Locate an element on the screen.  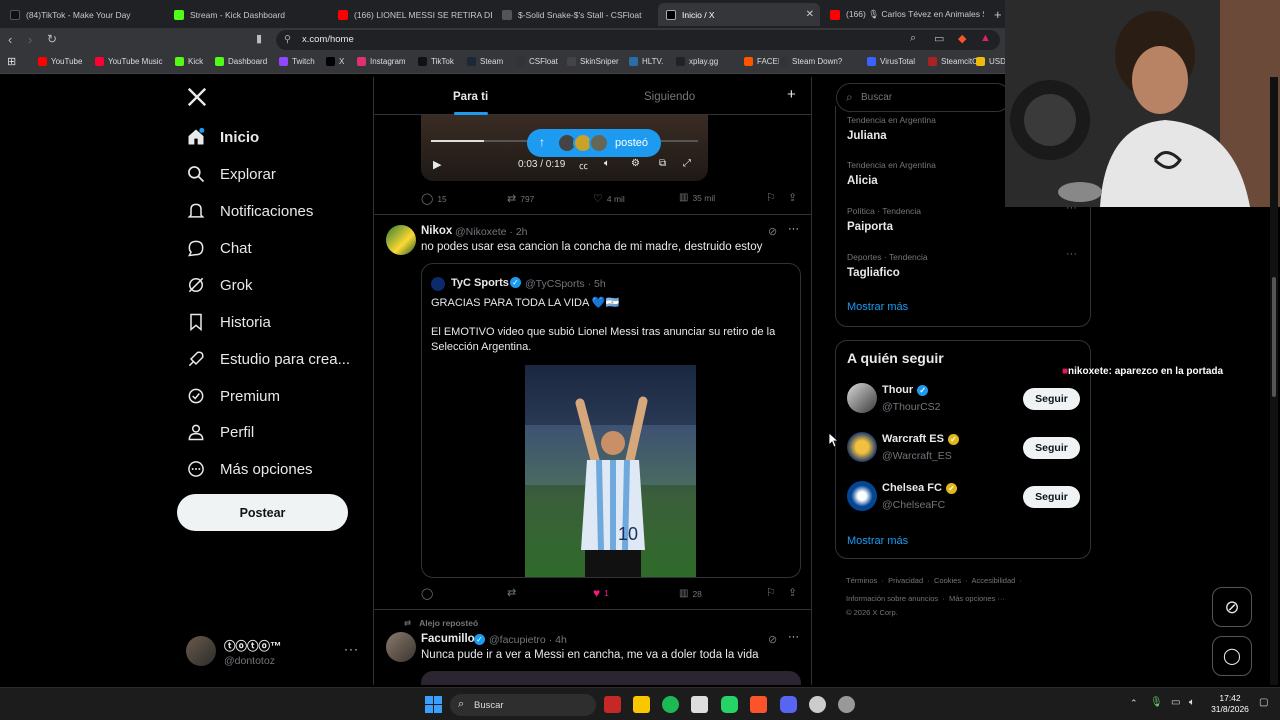
whatsapp-icon is located at coordinates (729, 704).